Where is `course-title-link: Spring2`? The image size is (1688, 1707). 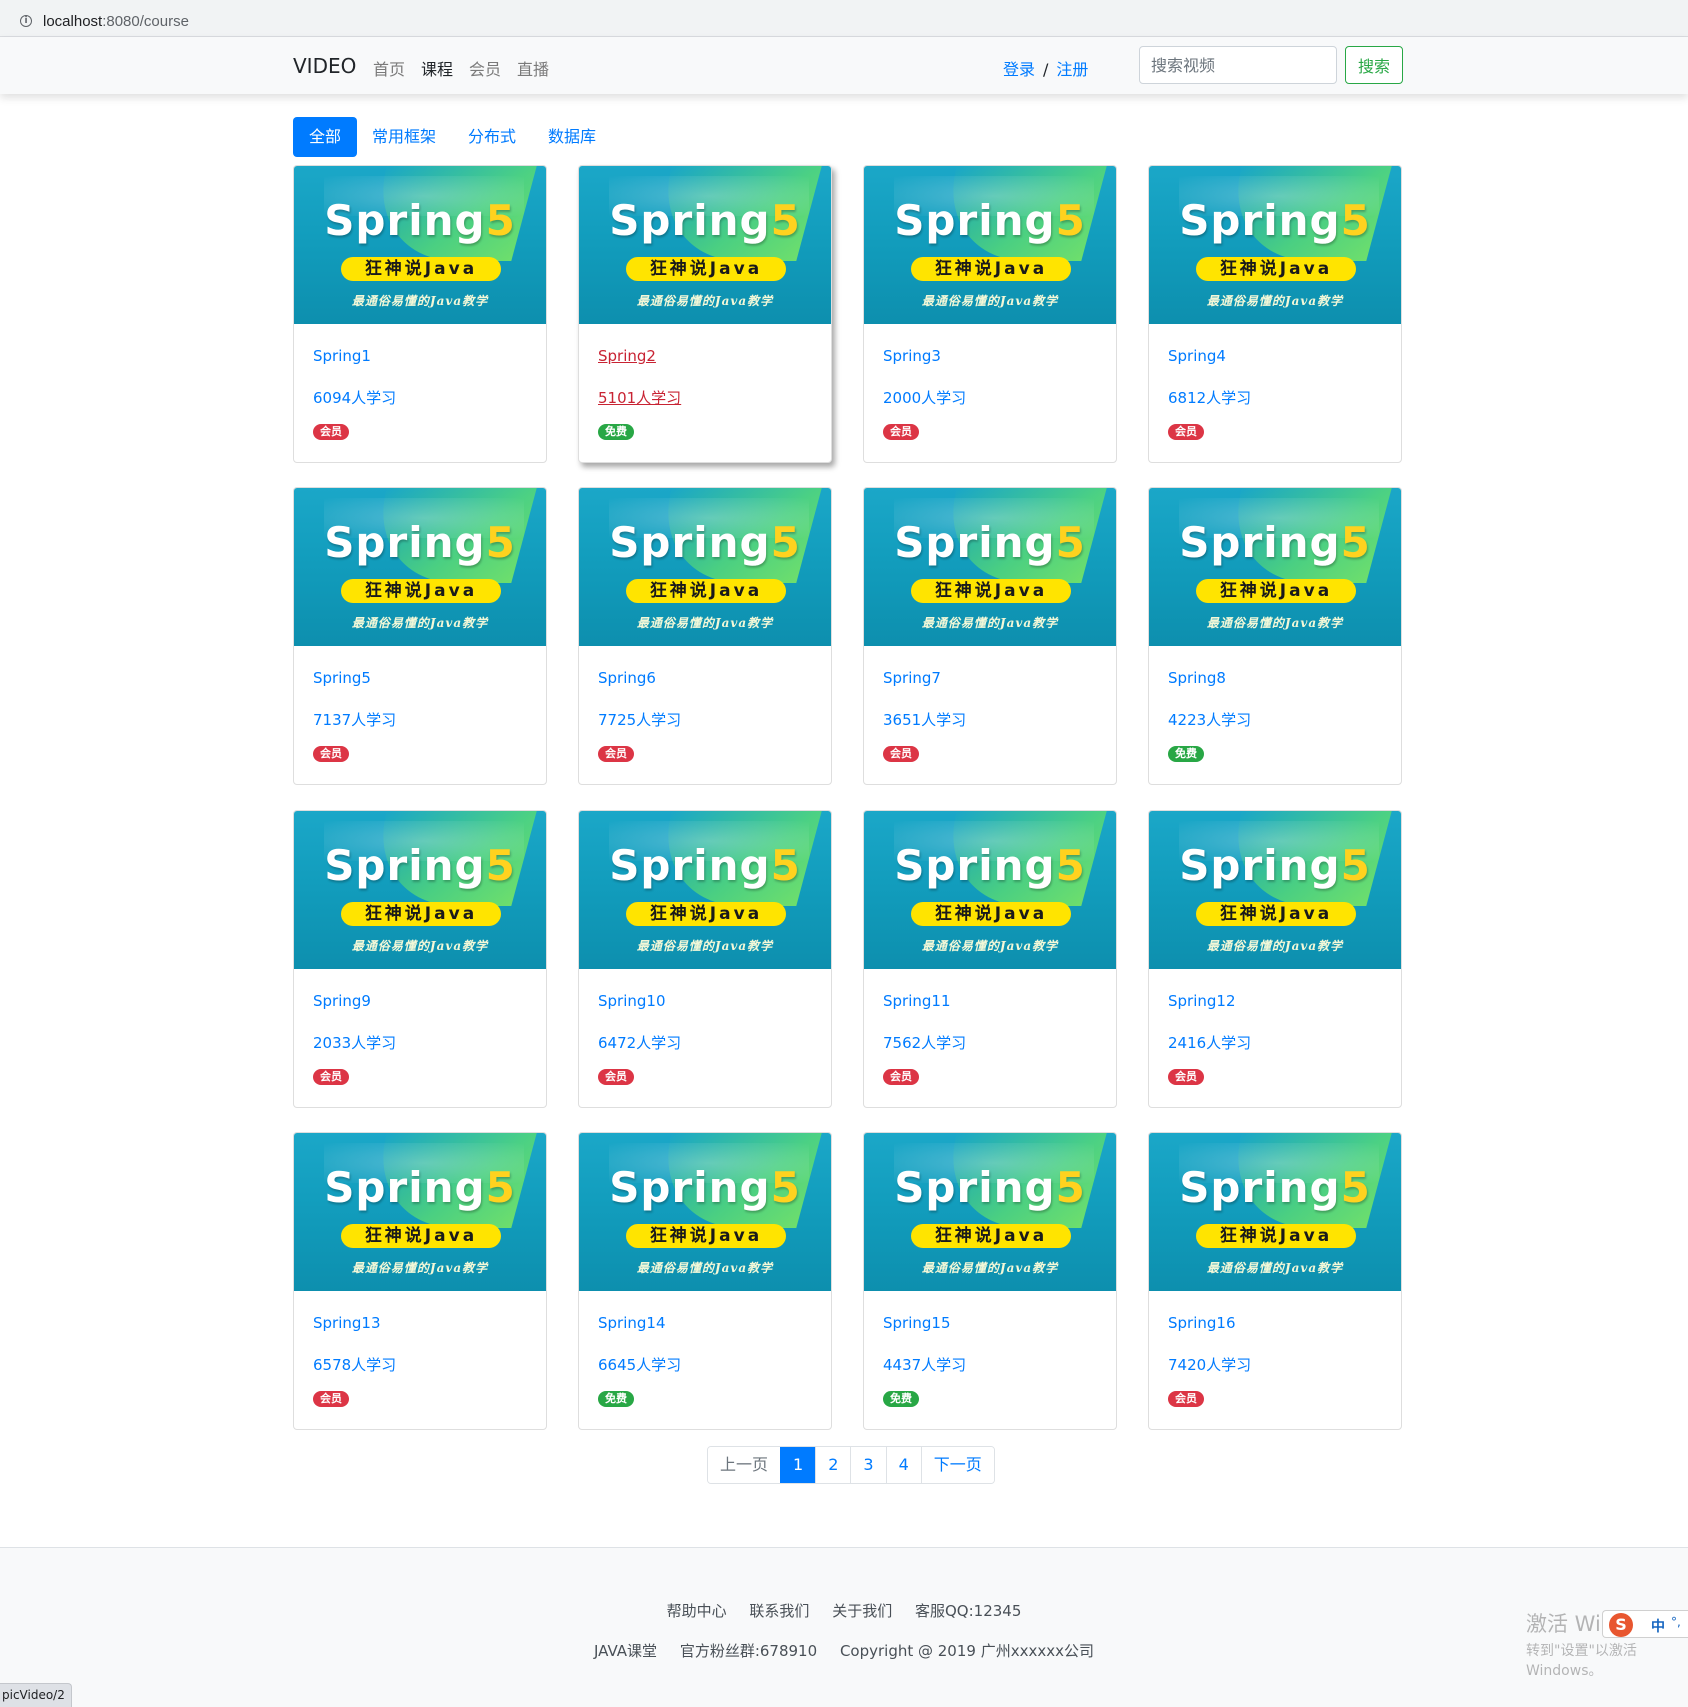 course-title-link: Spring2 is located at coordinates (627, 356).